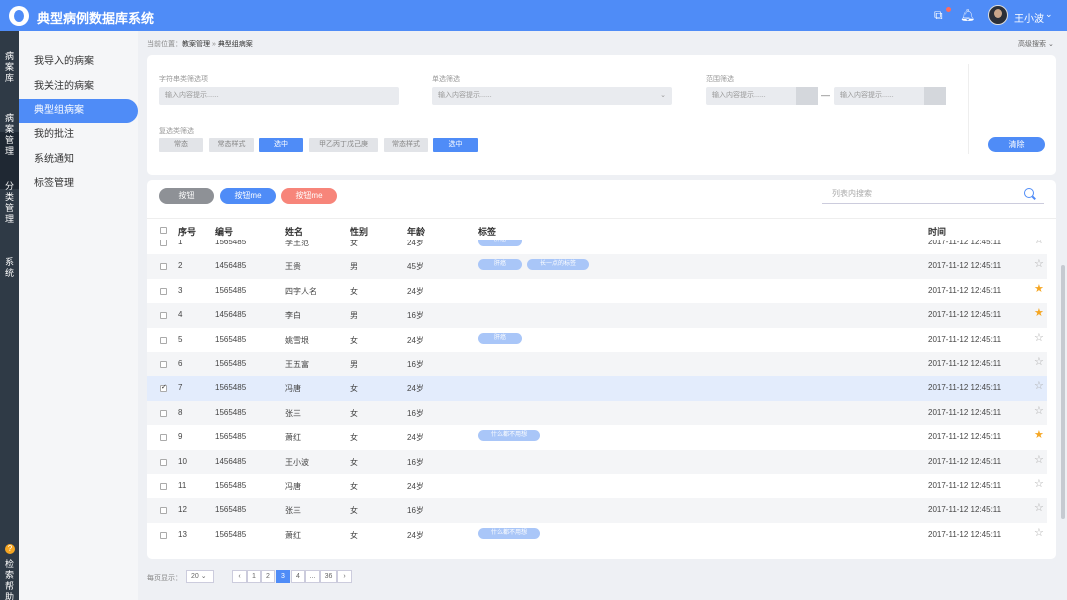  What do you see at coordinates (359, 231) in the screenshot?
I see `col-sex: 性别` at bounding box center [359, 231].